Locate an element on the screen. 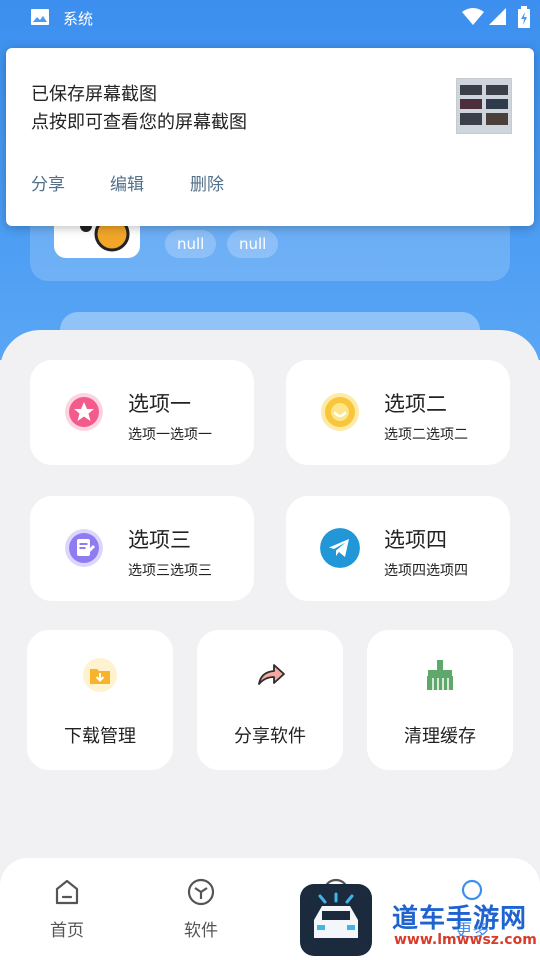  tool-card-clean: 清理缓存 is located at coordinates (440, 700).